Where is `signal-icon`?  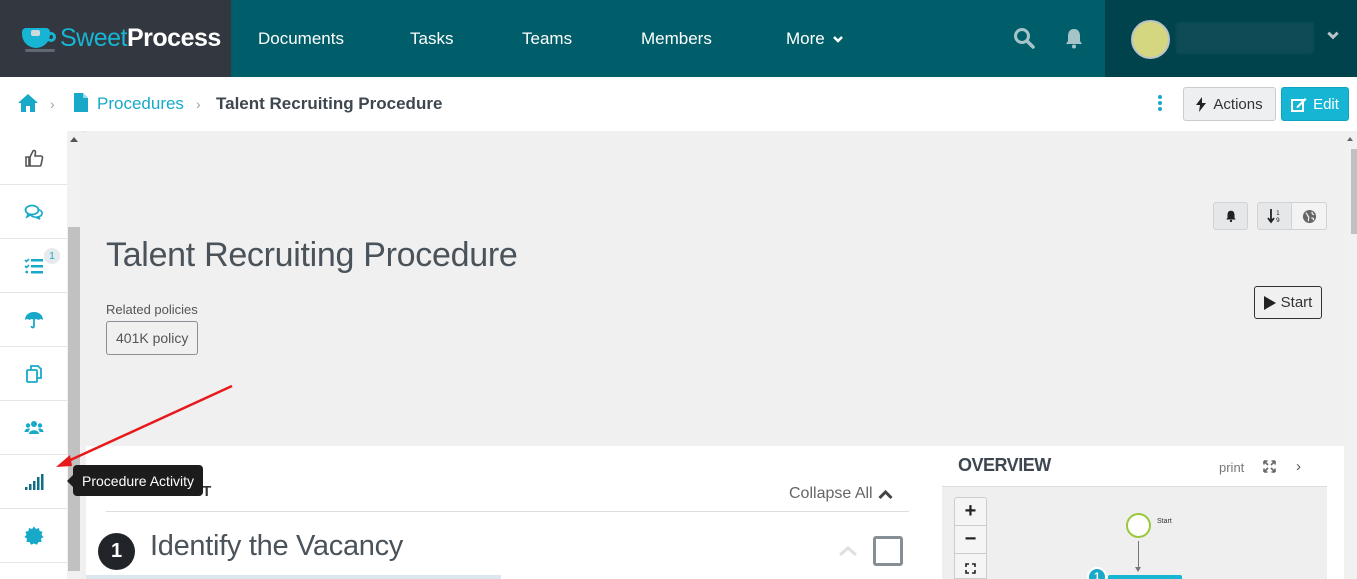
signal-icon is located at coordinates (33, 481).